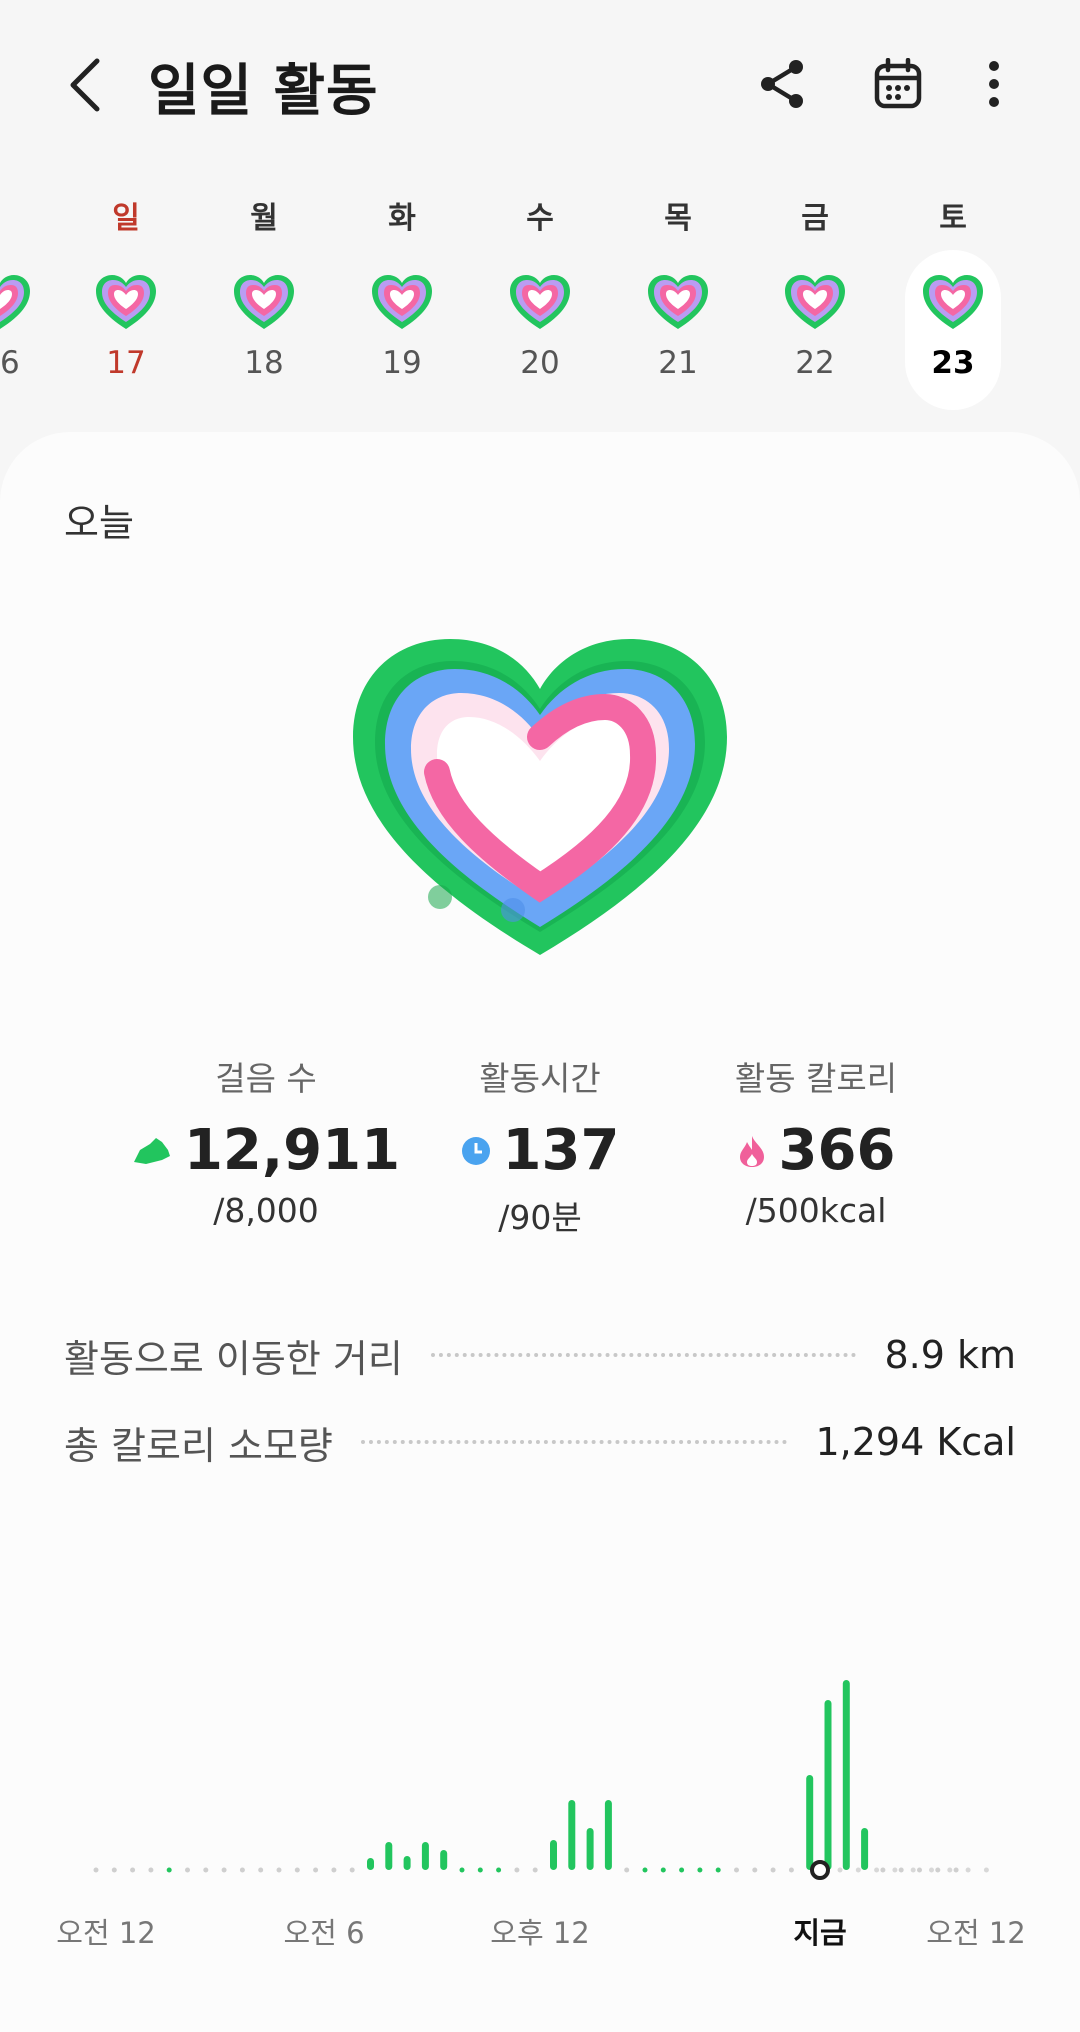 This screenshot has height=2032, width=1080. What do you see at coordinates (561, 1150) in the screenshot?
I see `stat-value: 137` at bounding box center [561, 1150].